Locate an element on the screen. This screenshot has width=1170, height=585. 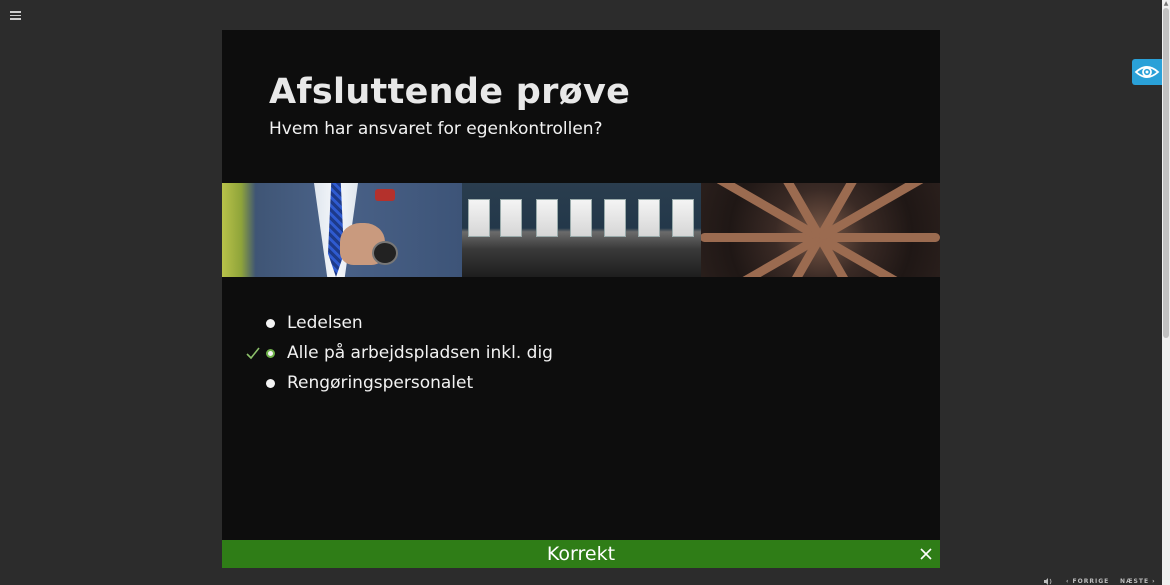
menu-button is located at coordinates (15, 15).